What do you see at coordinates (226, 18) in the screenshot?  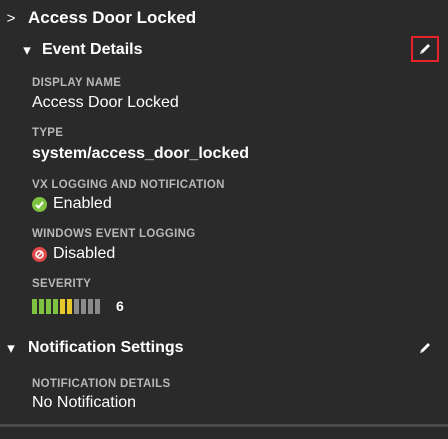 I see `event-header: > Access Door Locked` at bounding box center [226, 18].